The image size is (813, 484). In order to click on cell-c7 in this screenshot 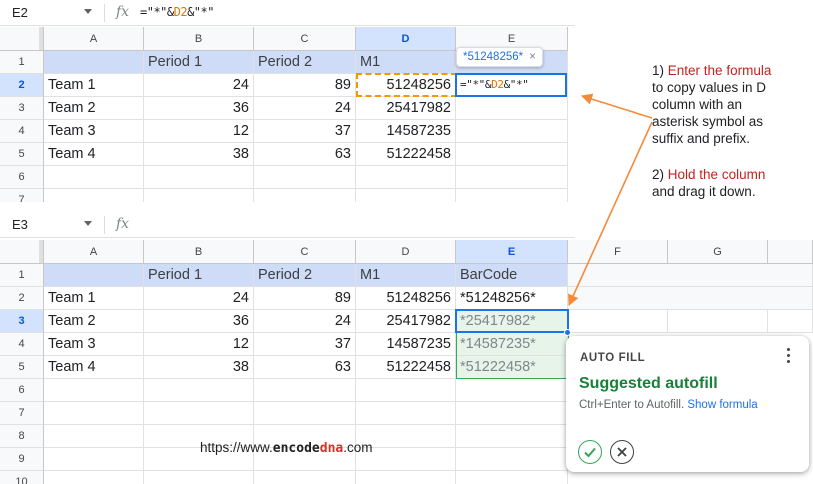, I will do `click(305, 195)`.